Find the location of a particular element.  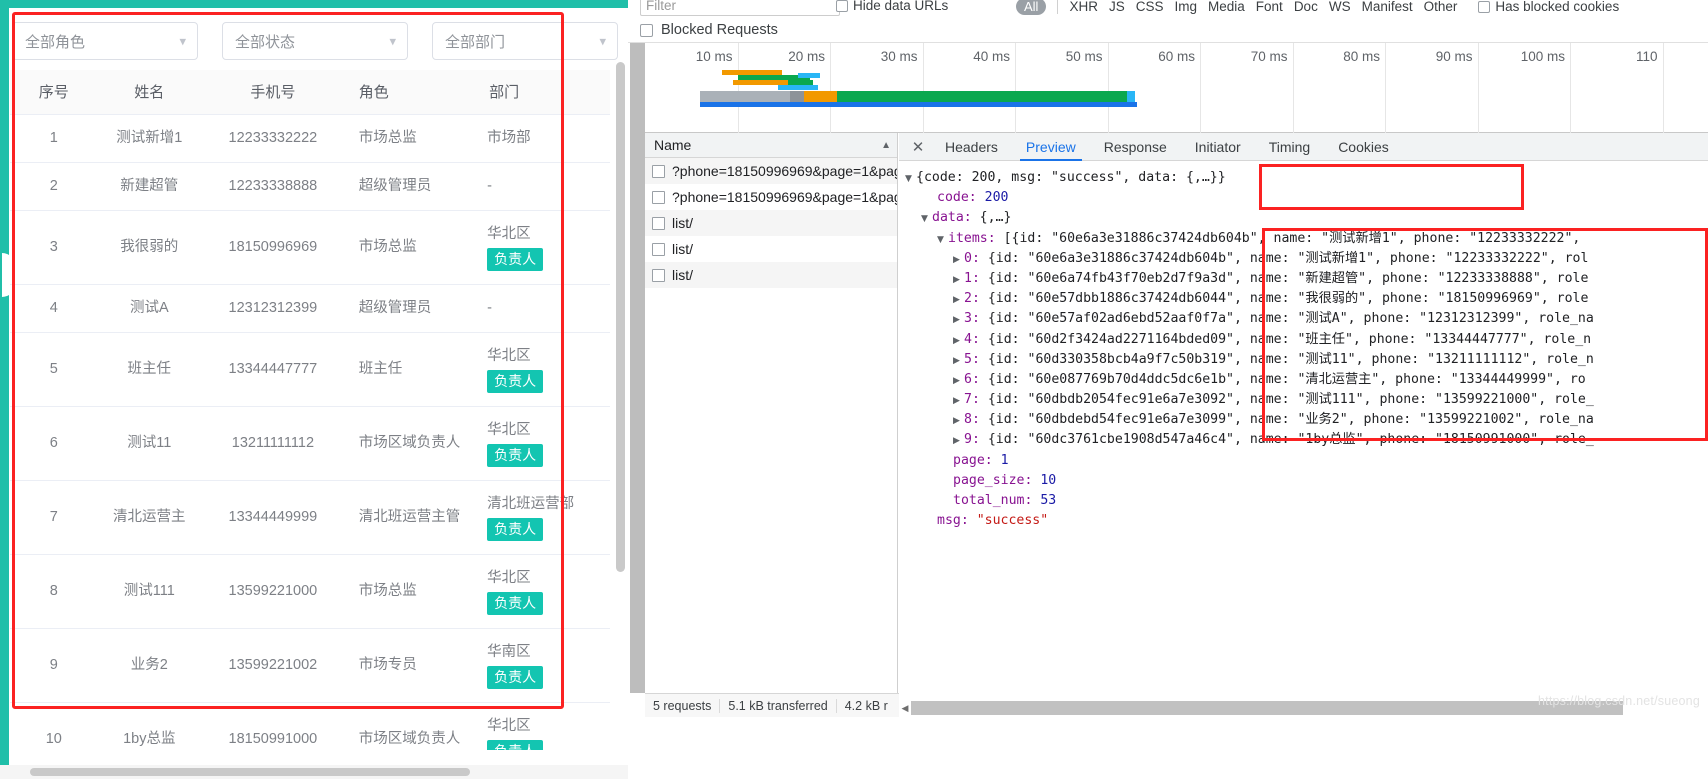

filter-img-button: Img is located at coordinates (1186, 7).